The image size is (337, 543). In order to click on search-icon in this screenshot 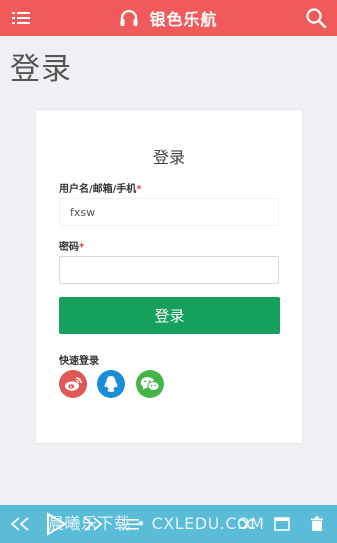, I will do `click(316, 18)`.